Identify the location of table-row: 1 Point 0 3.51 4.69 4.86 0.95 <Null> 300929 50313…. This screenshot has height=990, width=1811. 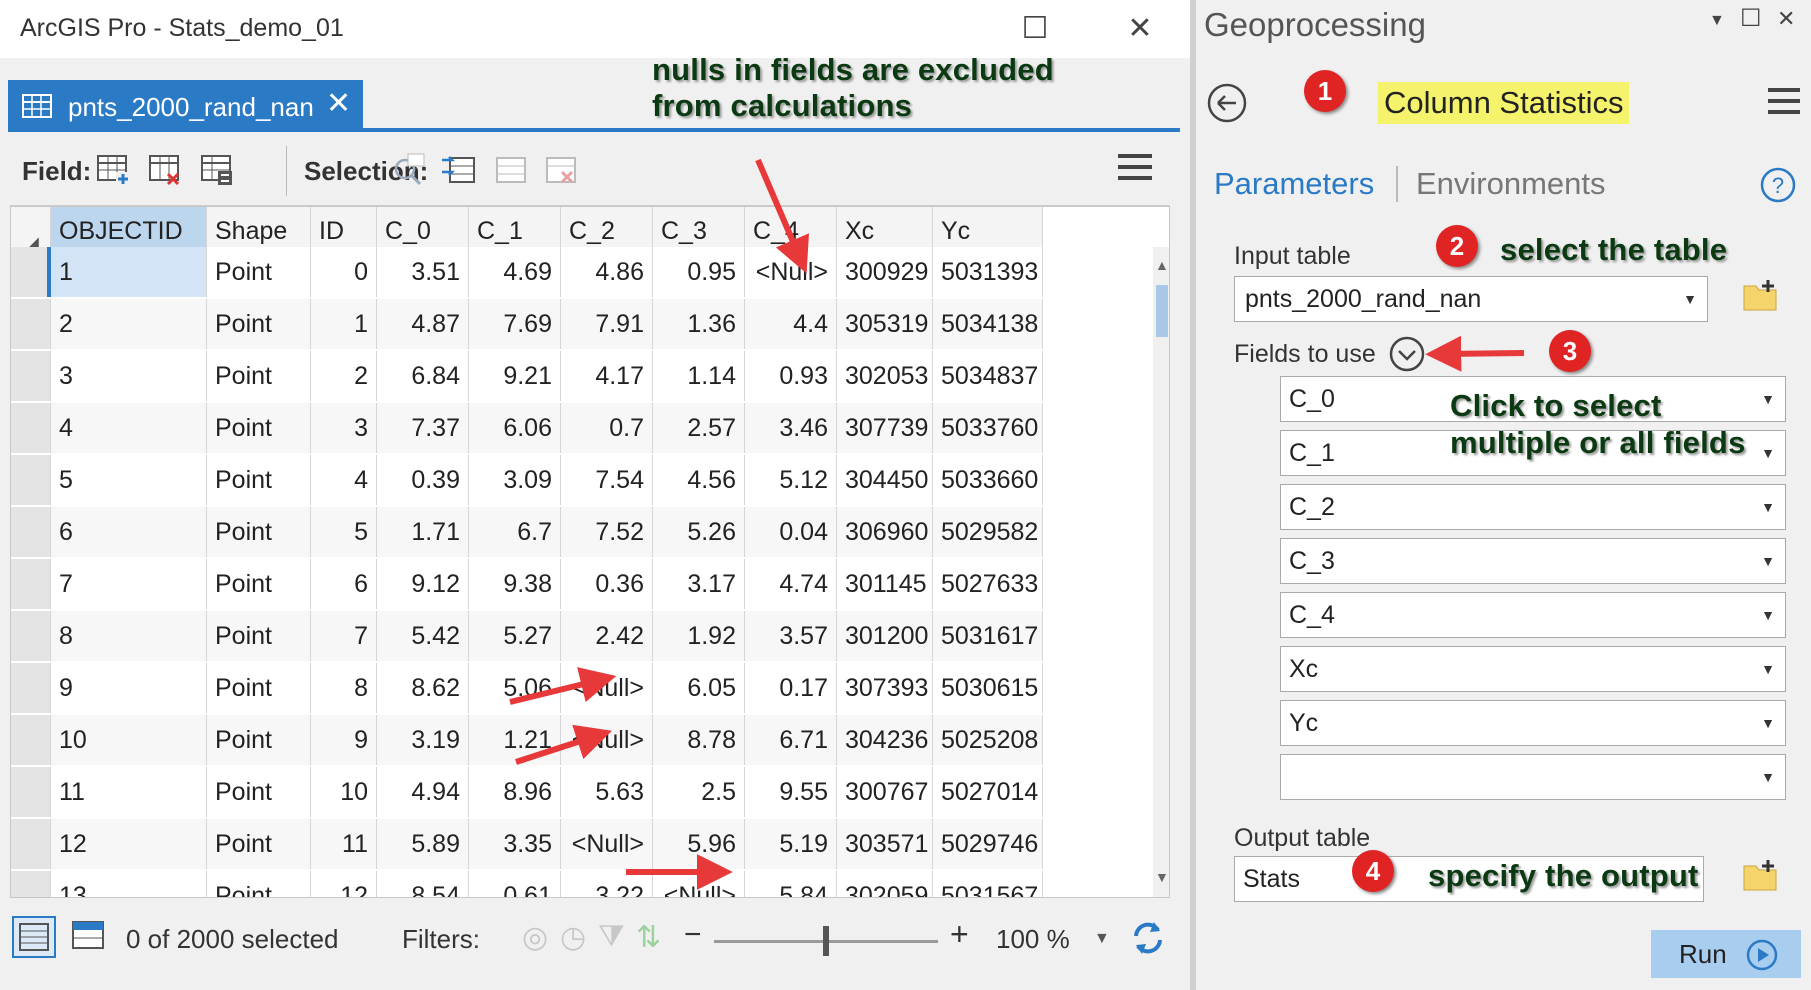
(527, 272).